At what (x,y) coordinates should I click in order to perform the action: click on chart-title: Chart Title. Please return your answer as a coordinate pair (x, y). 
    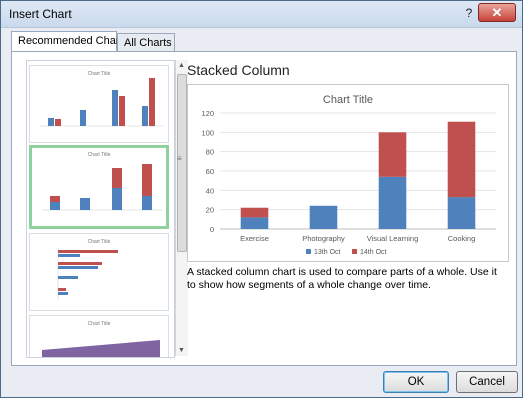
    Looking at the image, I should click on (348, 100).